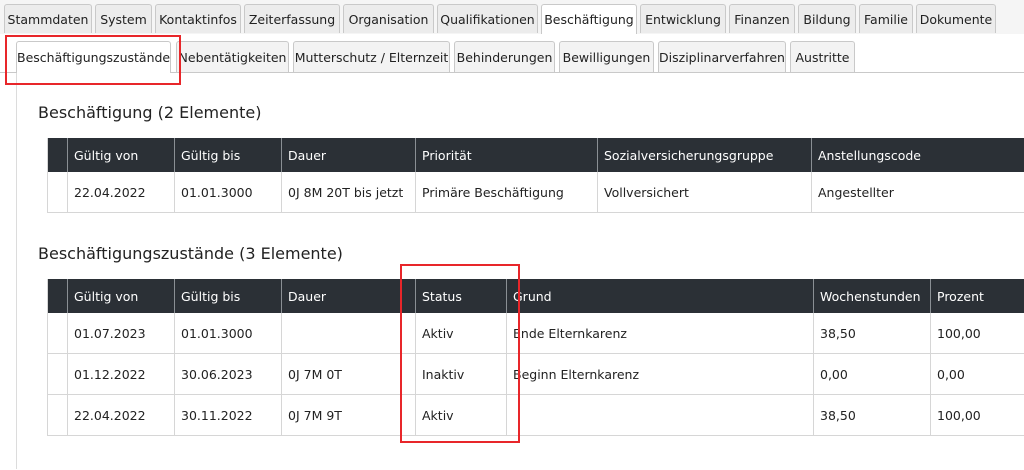 The height and width of the screenshot is (470, 1024). I want to click on col-prozent: Prozent, so click(977, 296).